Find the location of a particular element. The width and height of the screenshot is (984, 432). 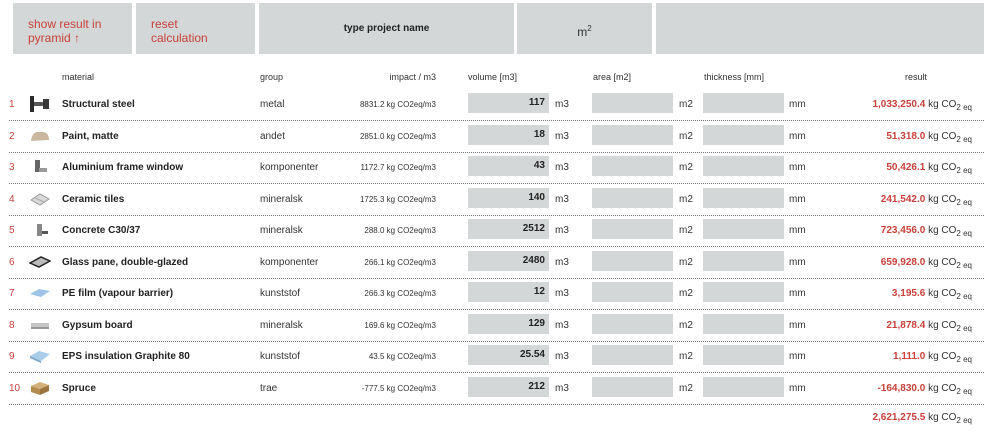

row-number: 4 is located at coordinates (12, 199).